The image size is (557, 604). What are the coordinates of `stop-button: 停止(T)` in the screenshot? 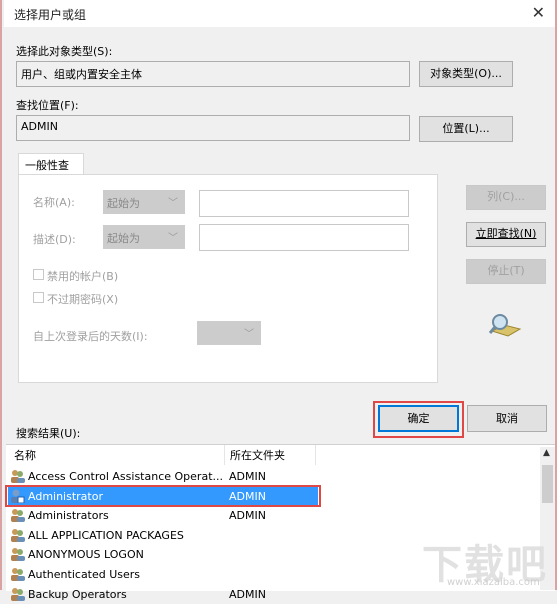 It's located at (506, 271).